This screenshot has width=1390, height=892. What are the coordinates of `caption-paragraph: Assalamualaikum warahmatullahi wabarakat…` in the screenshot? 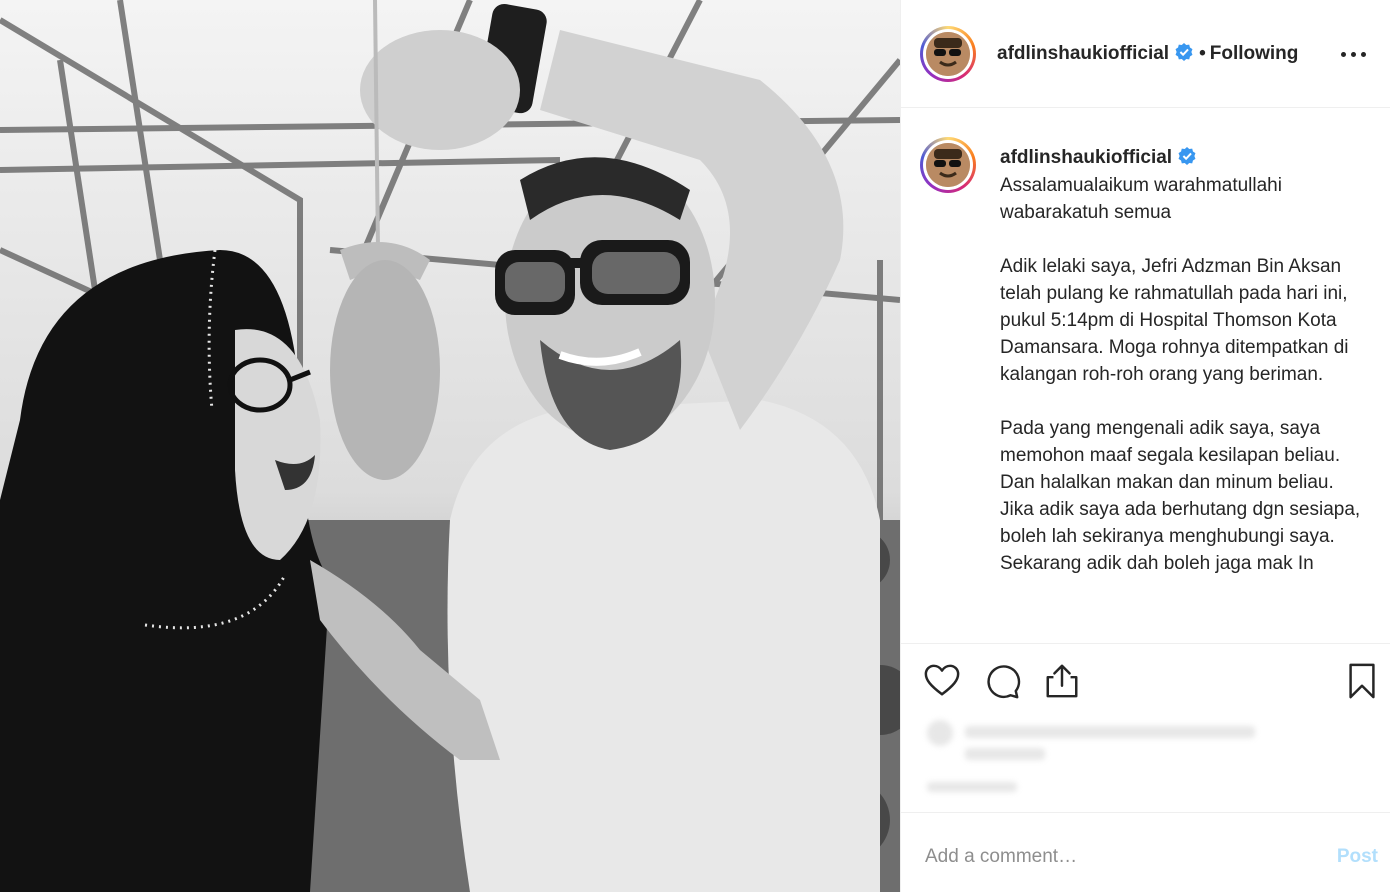 It's located at (1141, 199).